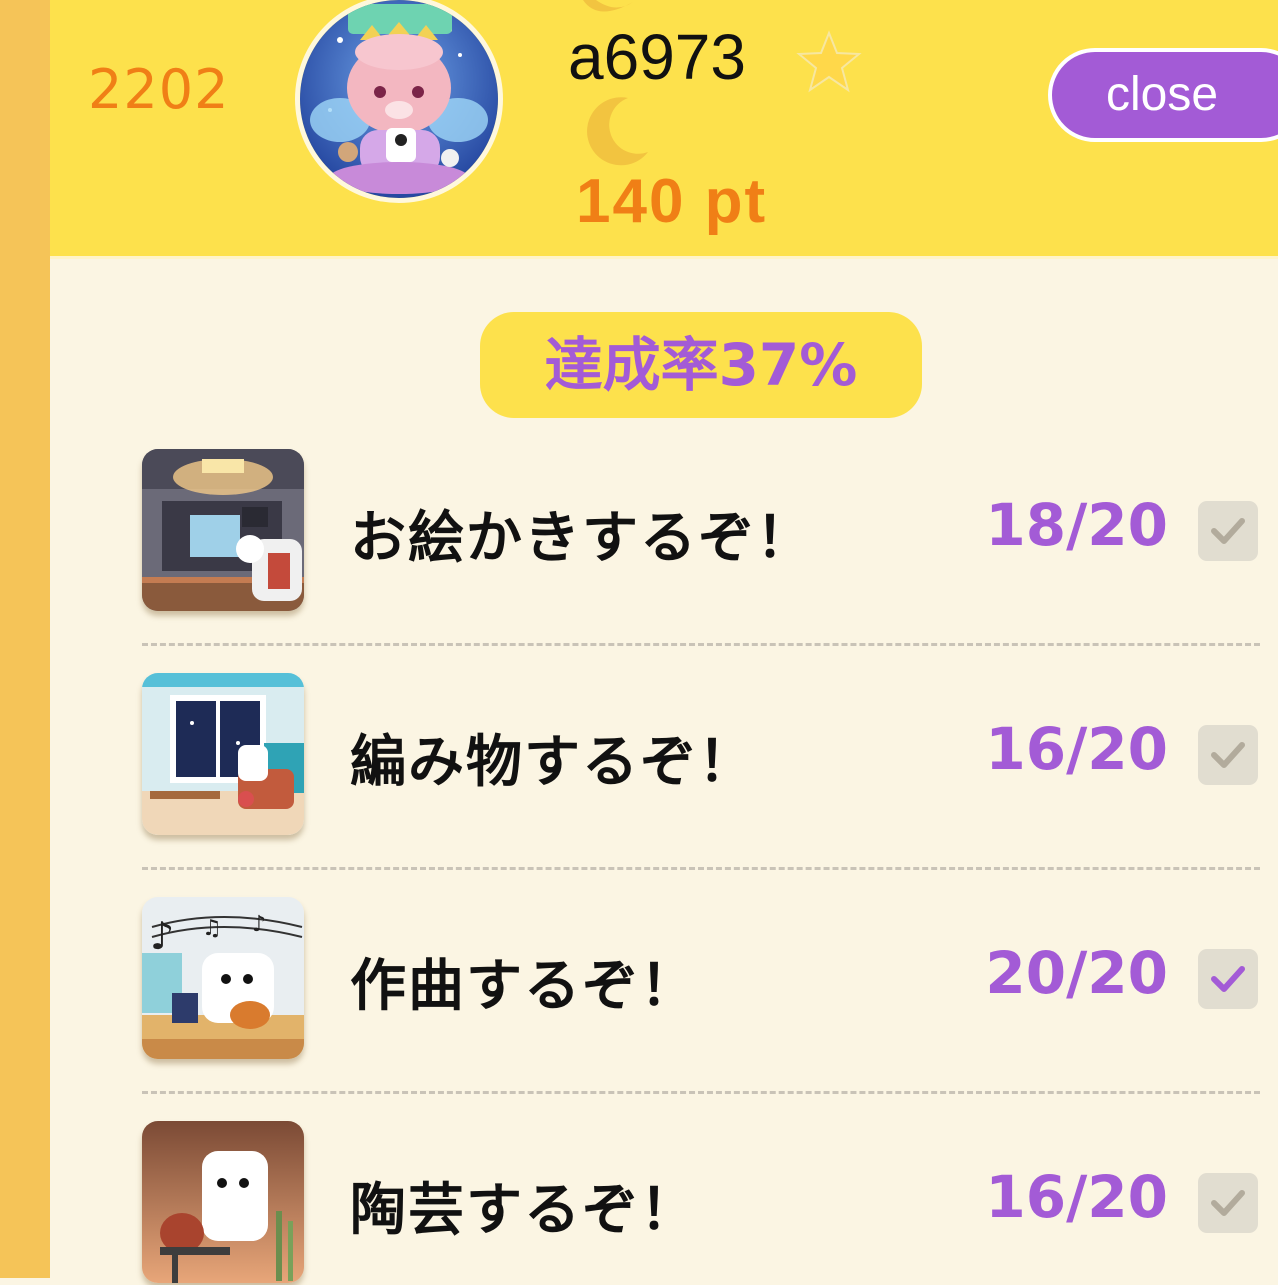  I want to click on mission-title: お絵かきするぞ！, so click(582, 538).